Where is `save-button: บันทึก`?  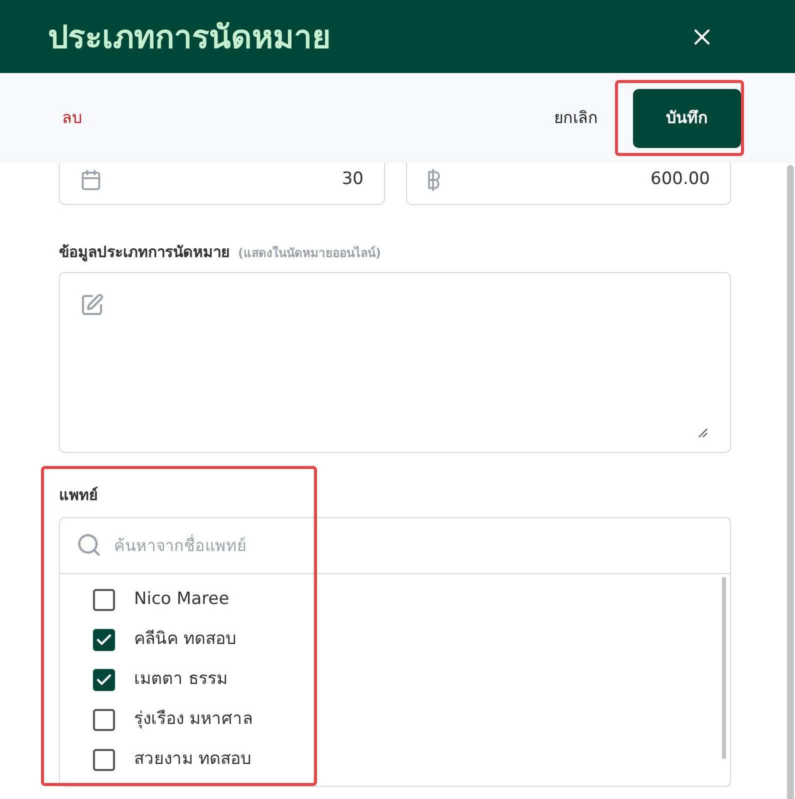
save-button: บันทึก is located at coordinates (687, 118).